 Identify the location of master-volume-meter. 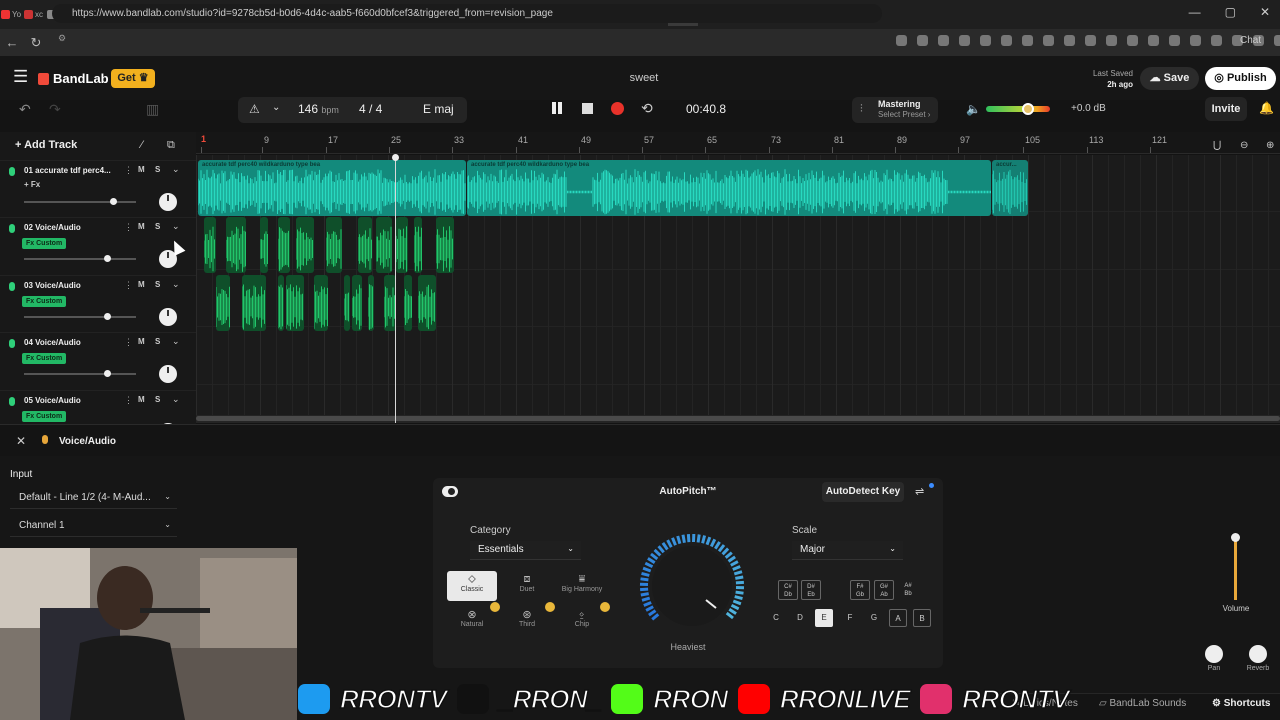
(1018, 109).